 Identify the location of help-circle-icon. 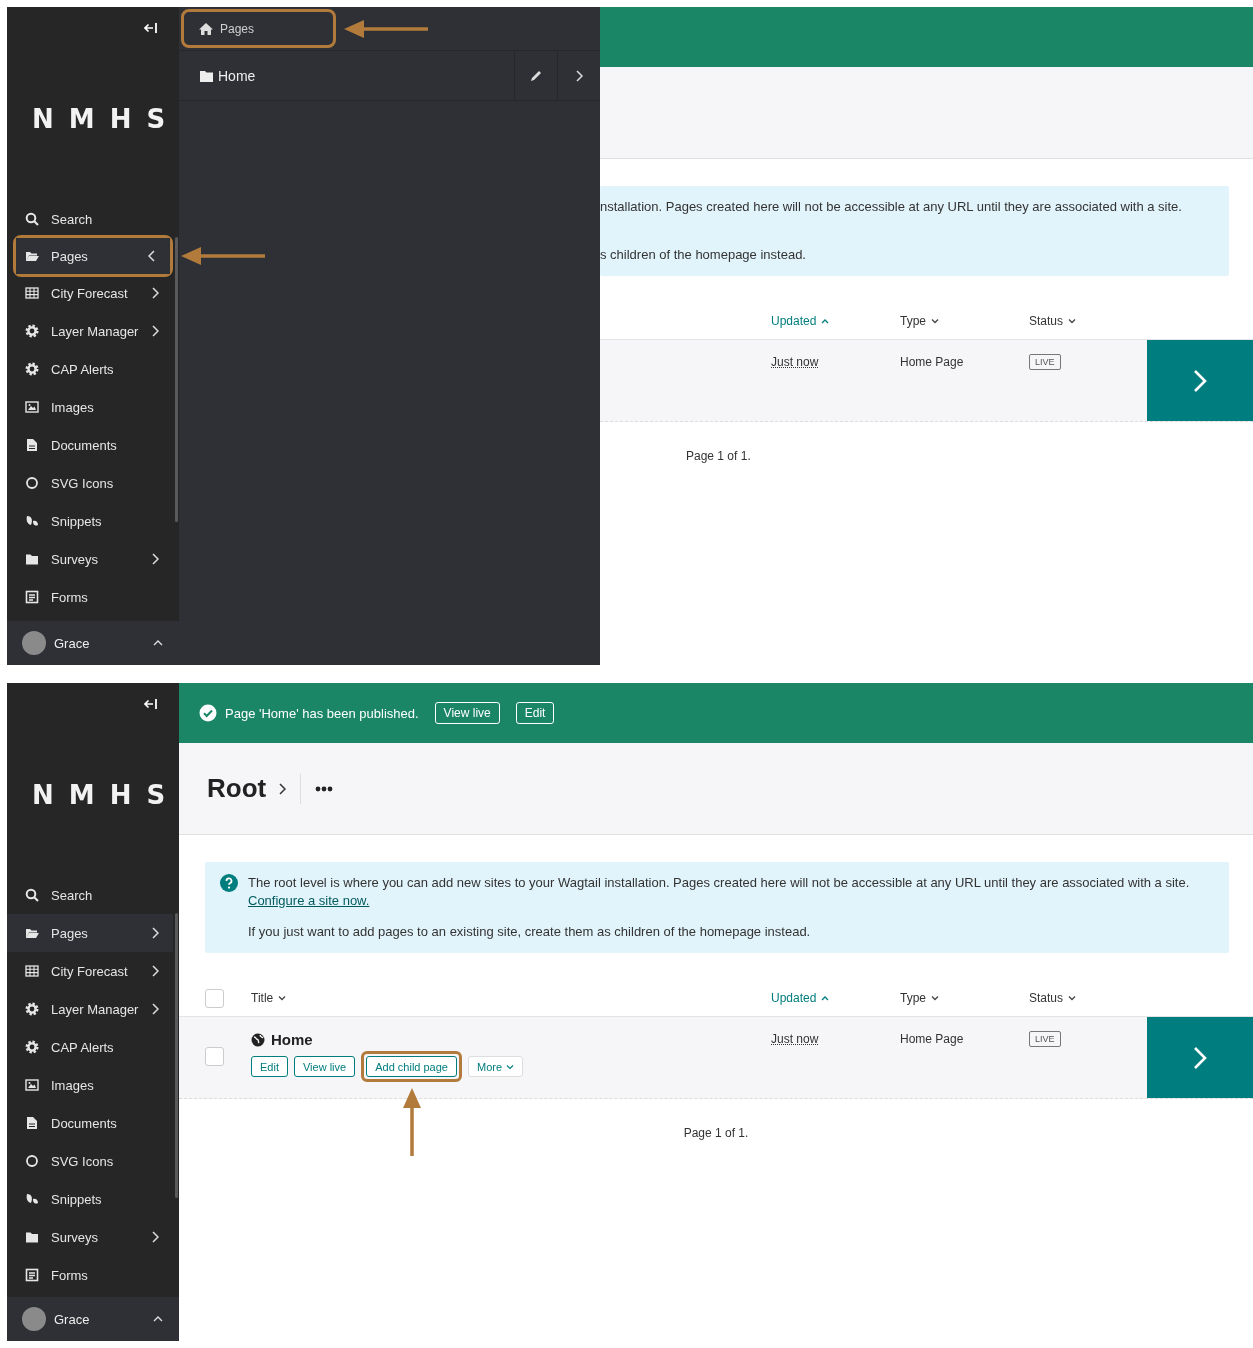
(229, 883).